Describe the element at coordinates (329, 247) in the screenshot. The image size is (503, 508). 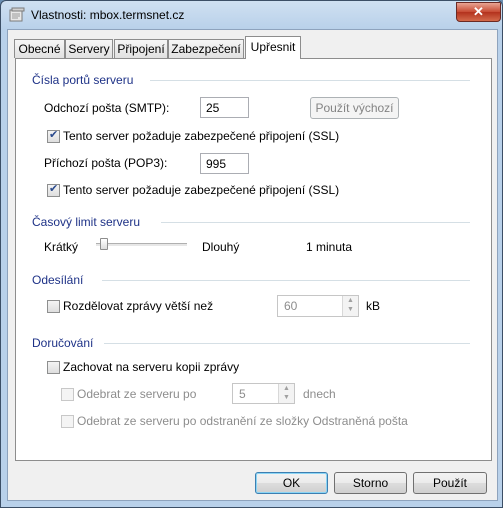
I see `timeout-value-label: 1 minuta` at that location.